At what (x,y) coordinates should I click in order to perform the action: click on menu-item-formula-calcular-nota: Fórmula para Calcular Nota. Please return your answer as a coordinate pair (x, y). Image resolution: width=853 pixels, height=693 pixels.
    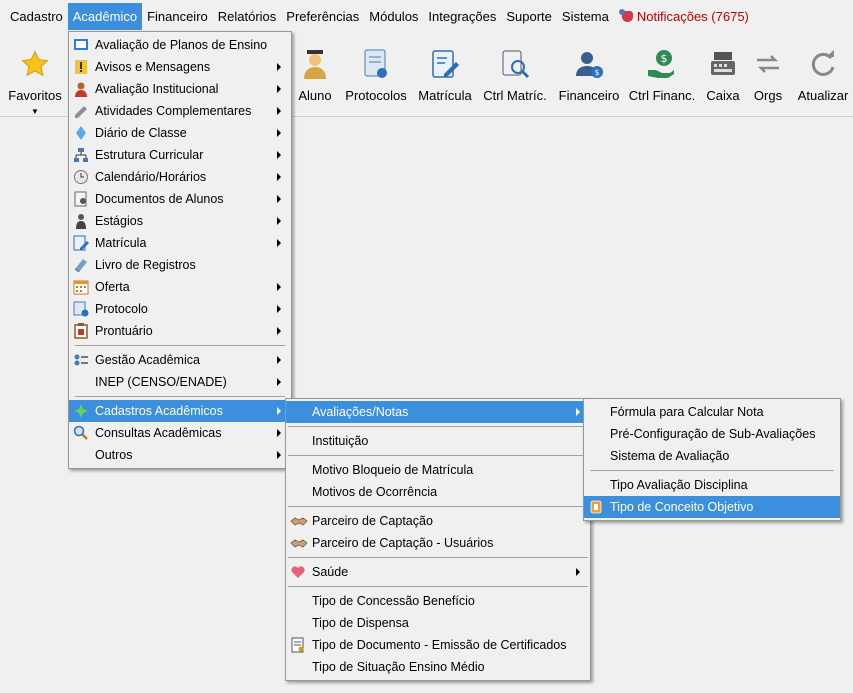
    Looking at the image, I should click on (712, 412).